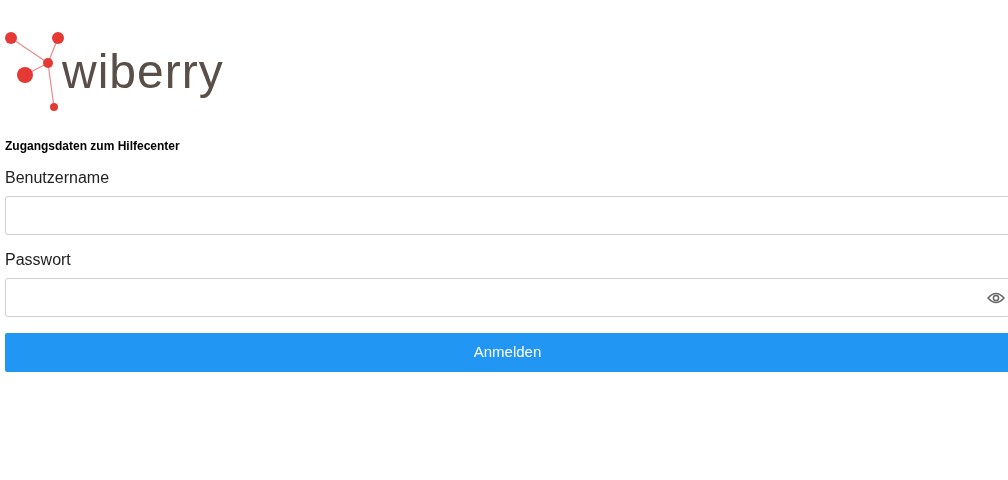 The image size is (1008, 480). What do you see at coordinates (506, 297) in the screenshot?
I see `password-field` at bounding box center [506, 297].